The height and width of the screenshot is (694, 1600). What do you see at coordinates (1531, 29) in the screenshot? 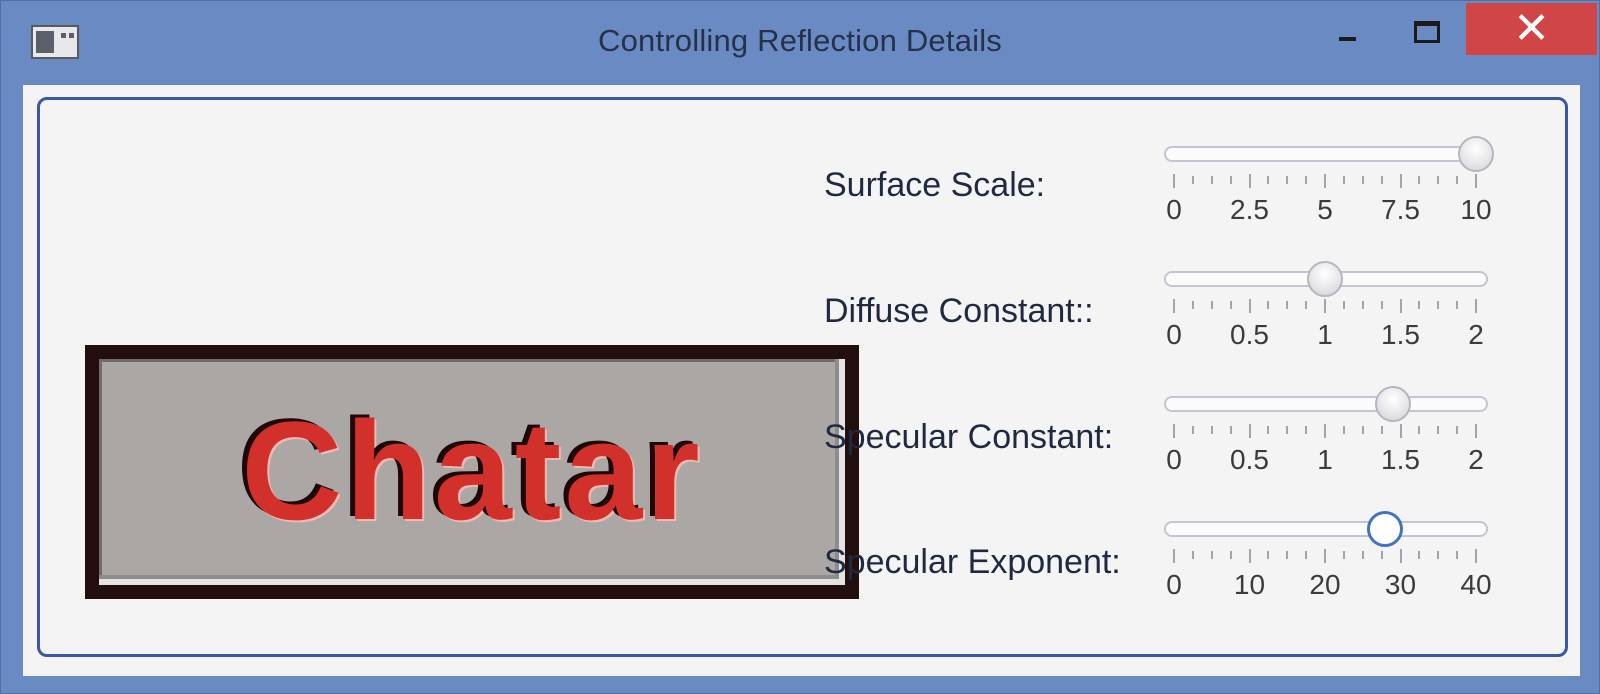
I see `close-button: ✕` at bounding box center [1531, 29].